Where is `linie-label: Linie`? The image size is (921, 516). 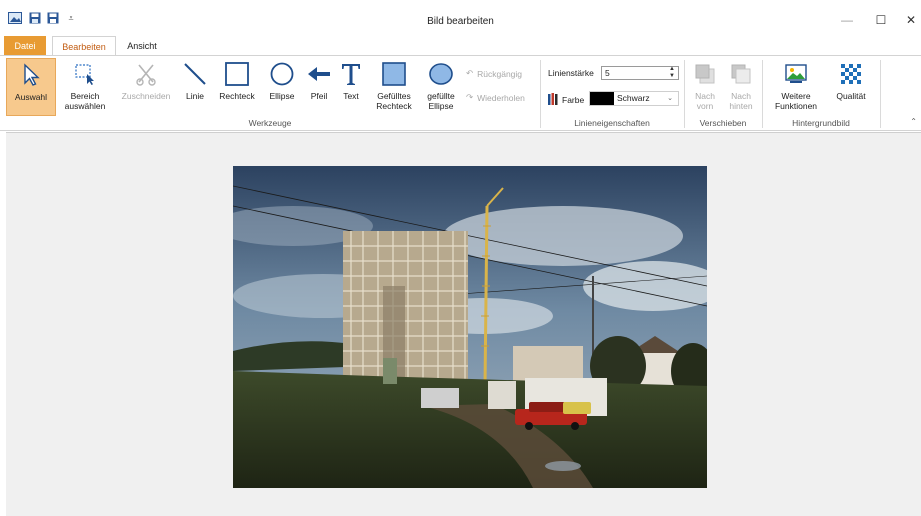
linie-label: Linie is located at coordinates (195, 96).